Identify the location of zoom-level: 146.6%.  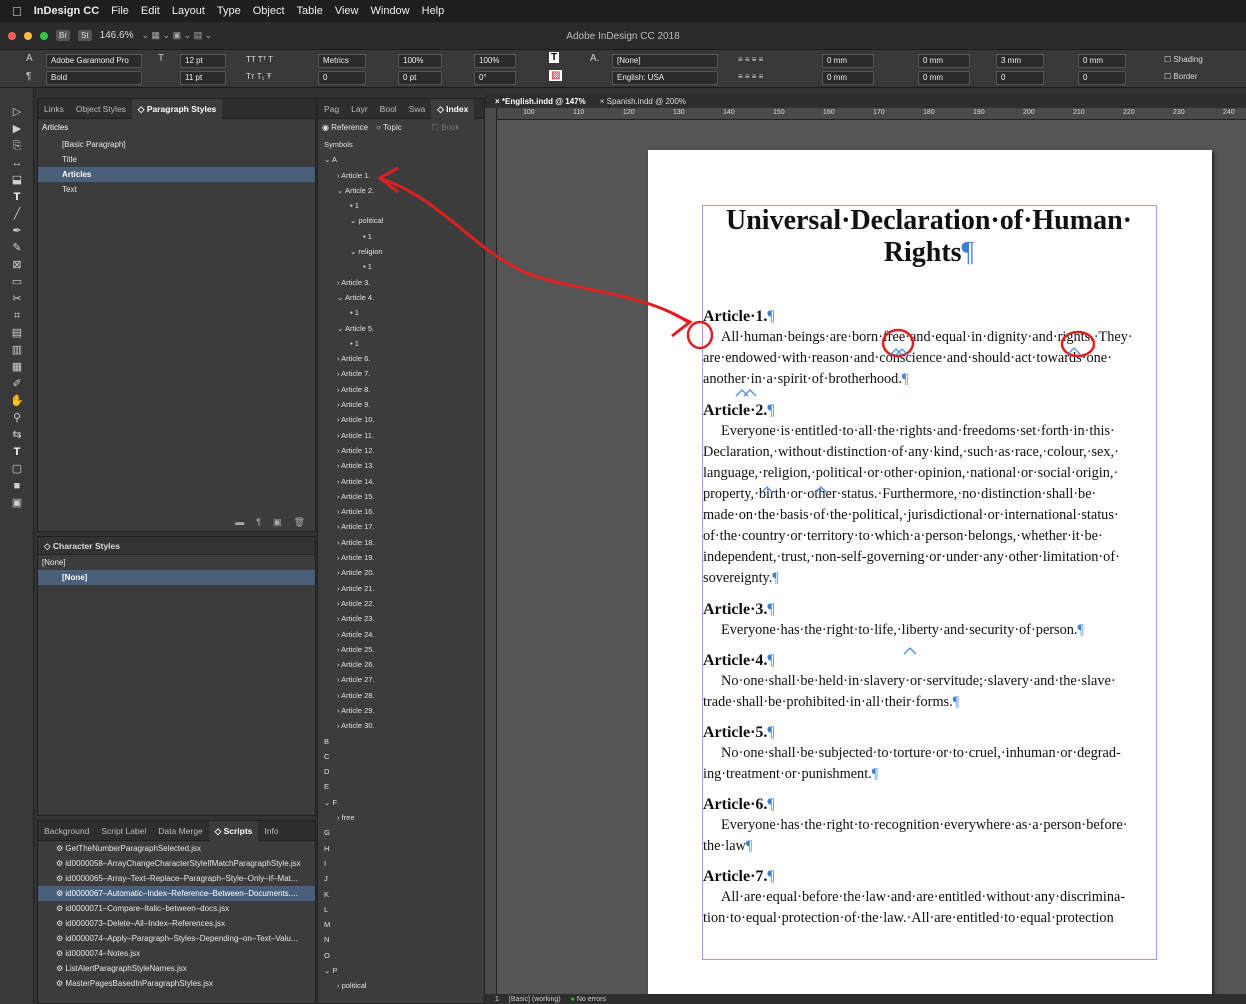
(117, 35).